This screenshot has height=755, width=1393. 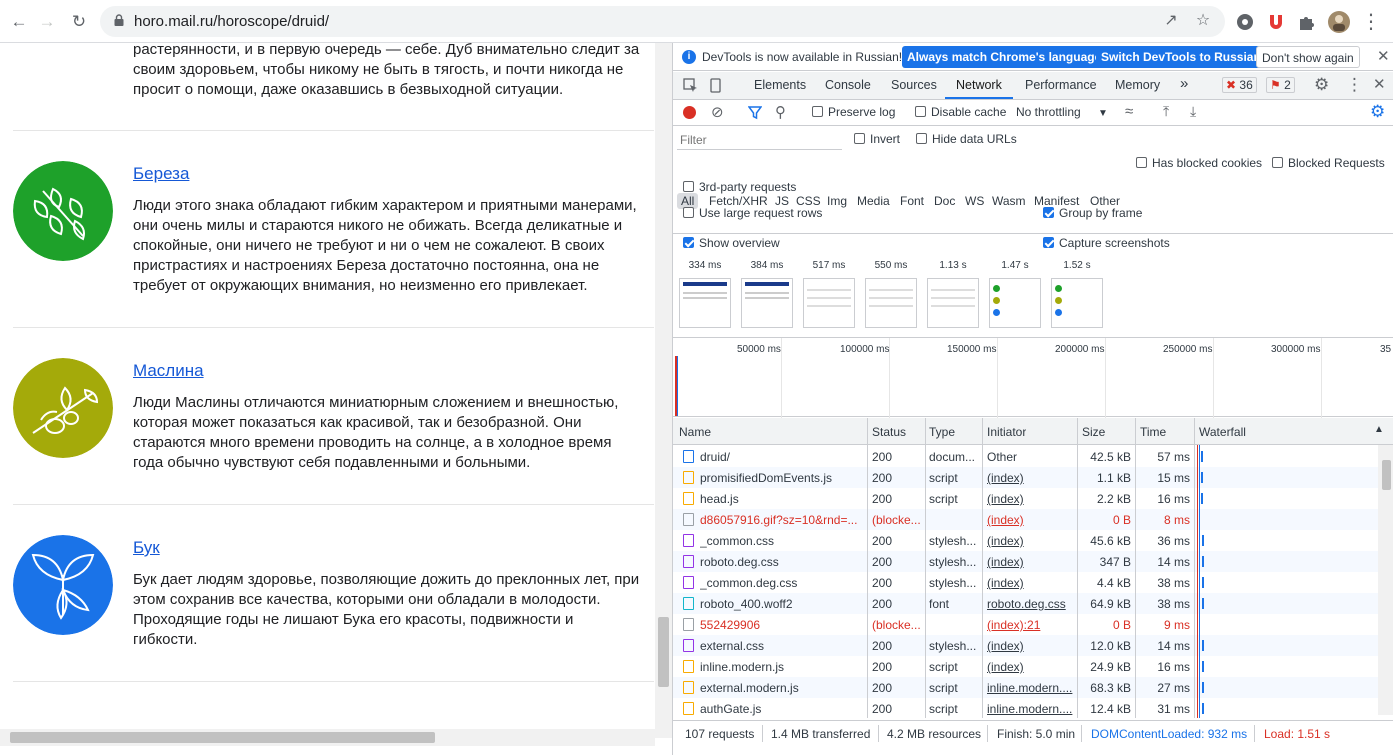 What do you see at coordinates (1171, 21) in the screenshot?
I see `share-icon: ↗` at bounding box center [1171, 21].